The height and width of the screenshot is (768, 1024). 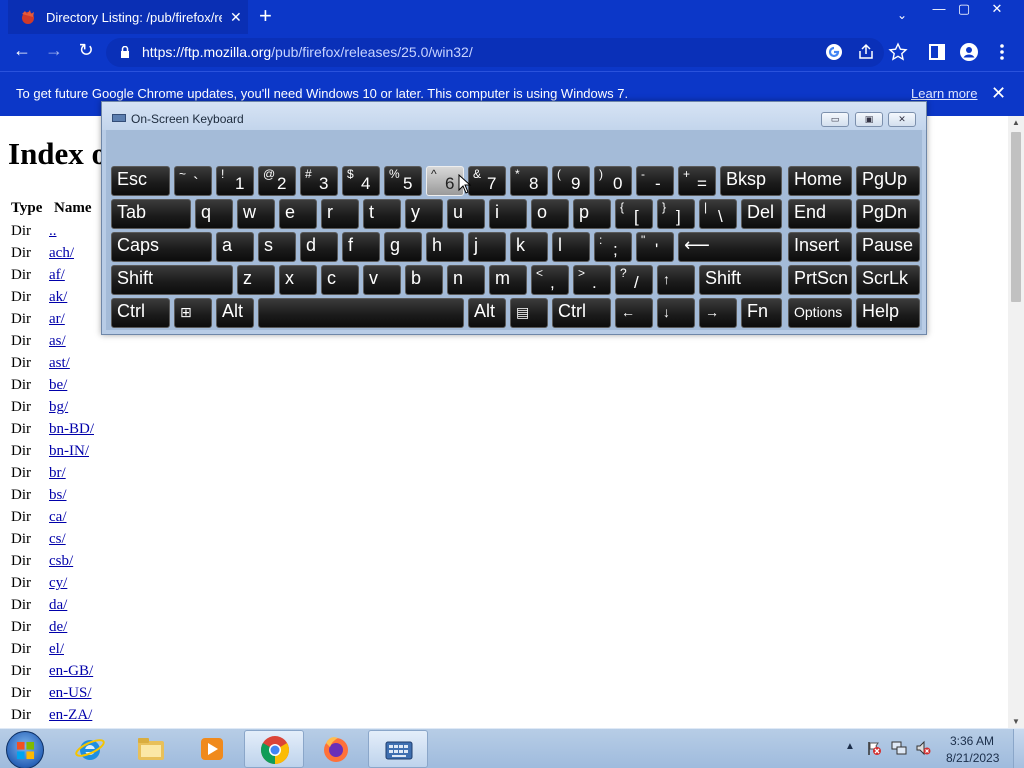 I want to click on key-q: q, so click(x=214, y=214).